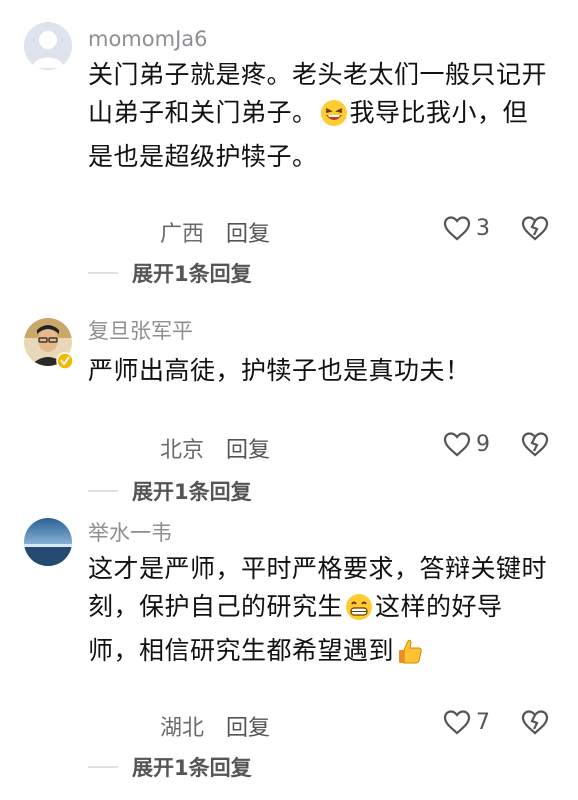  Describe the element at coordinates (289, 230) in the screenshot. I see `comment-meta: 广西 回复 3` at that location.